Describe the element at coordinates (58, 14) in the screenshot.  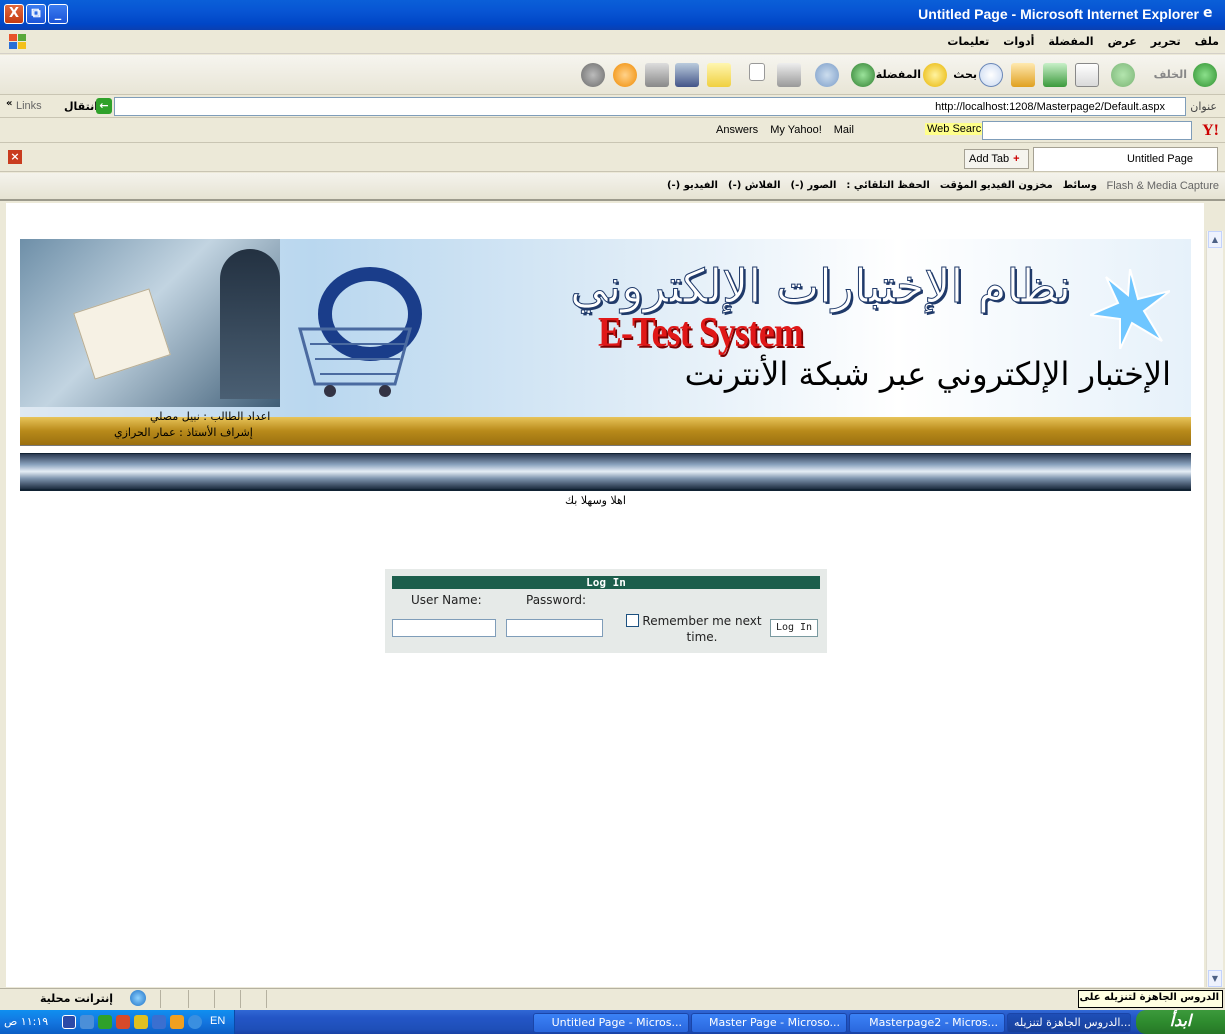
I see `minimize-button: _` at that location.